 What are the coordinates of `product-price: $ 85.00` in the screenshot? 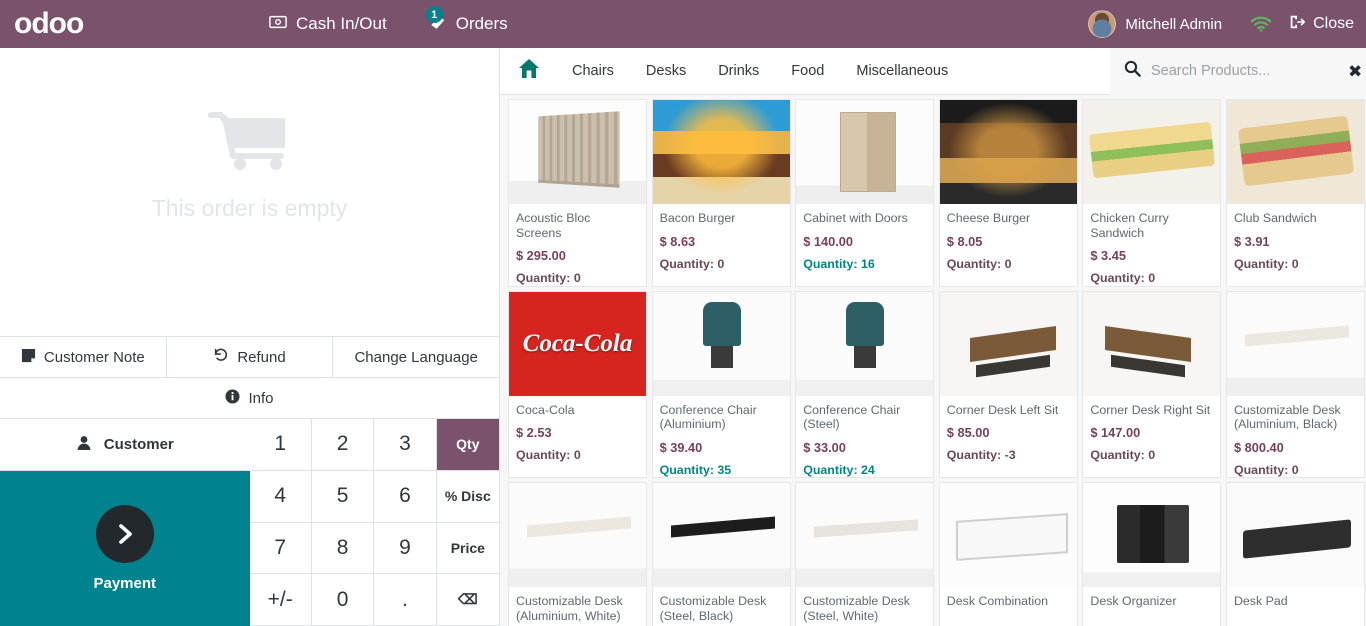 It's located at (968, 432).